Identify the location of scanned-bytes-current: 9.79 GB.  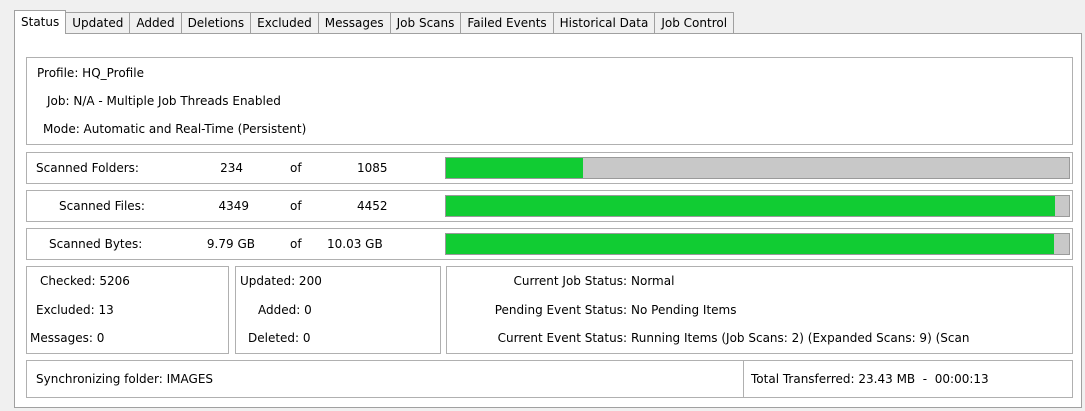
(230, 244).